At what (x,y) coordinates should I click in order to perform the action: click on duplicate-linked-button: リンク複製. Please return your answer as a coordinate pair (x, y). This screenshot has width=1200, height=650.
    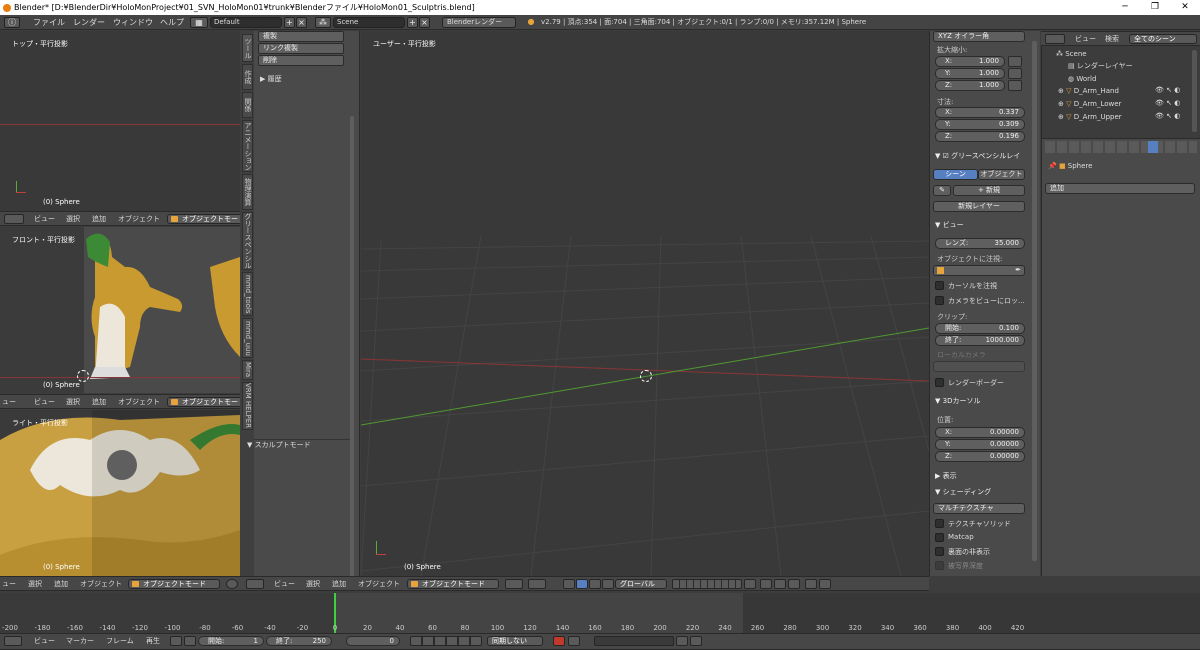
    Looking at the image, I should click on (301, 48).